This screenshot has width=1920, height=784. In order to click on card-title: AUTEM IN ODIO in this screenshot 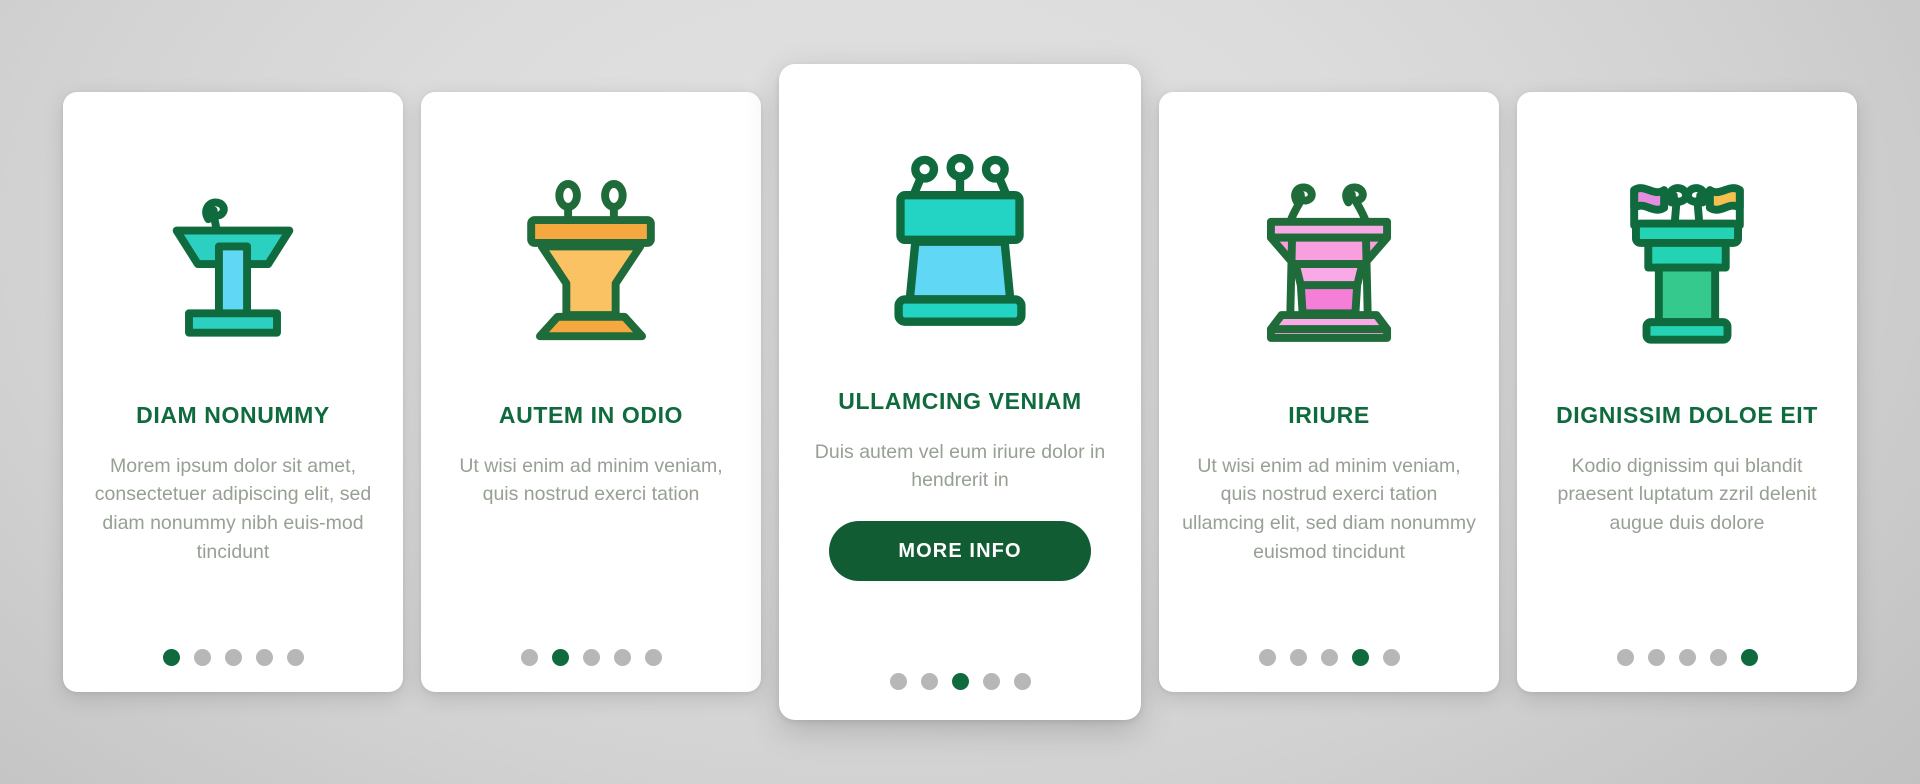, I will do `click(591, 415)`.